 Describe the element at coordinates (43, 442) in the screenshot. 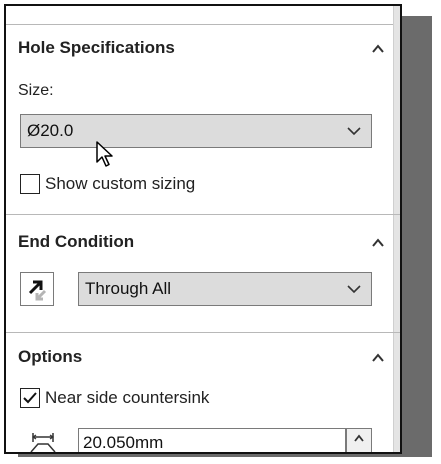

I see `countersink-diameter-icon` at that location.